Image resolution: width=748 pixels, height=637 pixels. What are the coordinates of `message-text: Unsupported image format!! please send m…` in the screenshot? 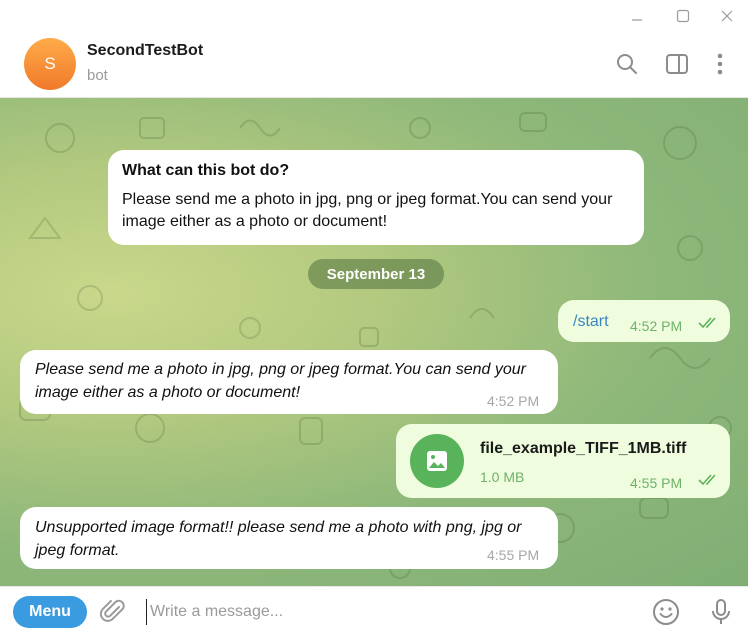 It's located at (278, 539).